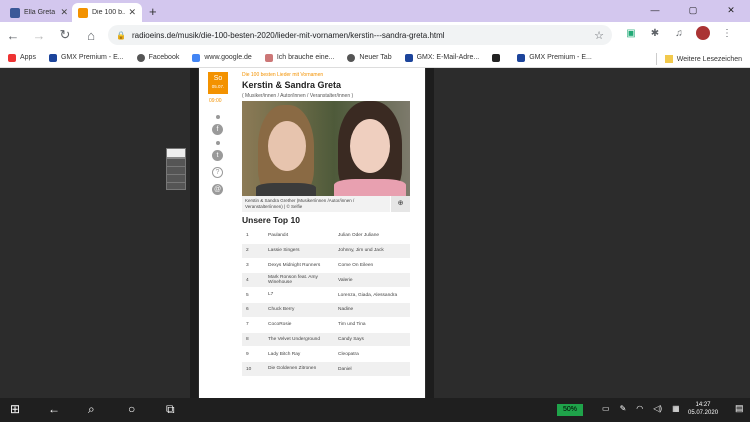  I want to click on home-icon: ⌂, so click(91, 35).